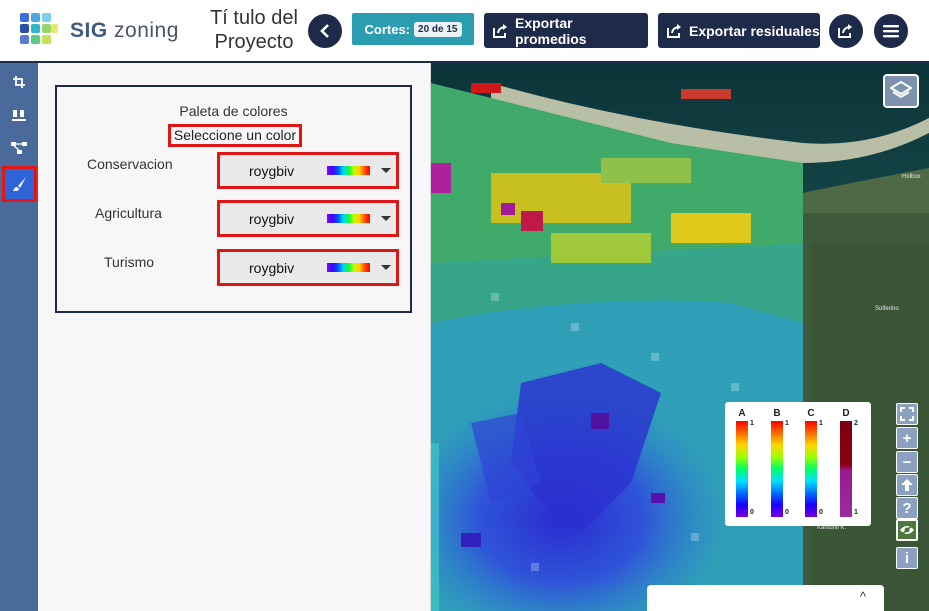 The height and width of the screenshot is (611, 929). What do you see at coordinates (19, 337) in the screenshot?
I see `left-toolbar` at bounding box center [19, 337].